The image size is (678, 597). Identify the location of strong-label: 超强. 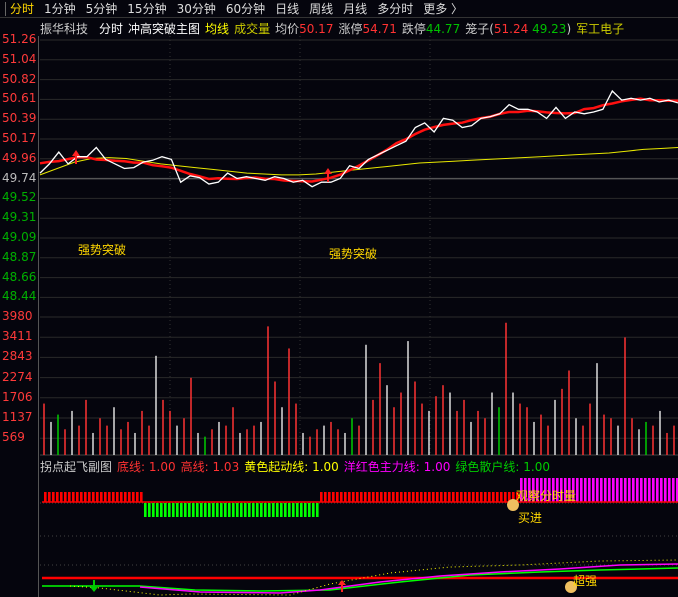
(585, 581).